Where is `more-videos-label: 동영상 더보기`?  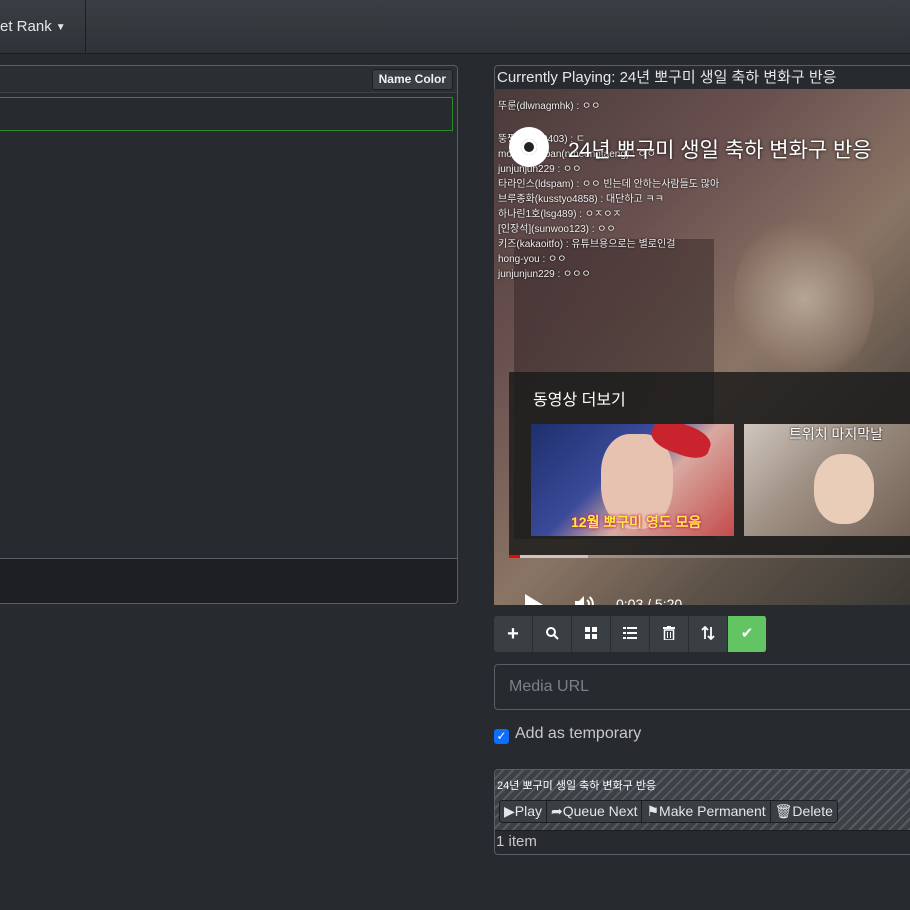 more-videos-label: 동영상 더보기 is located at coordinates (579, 400).